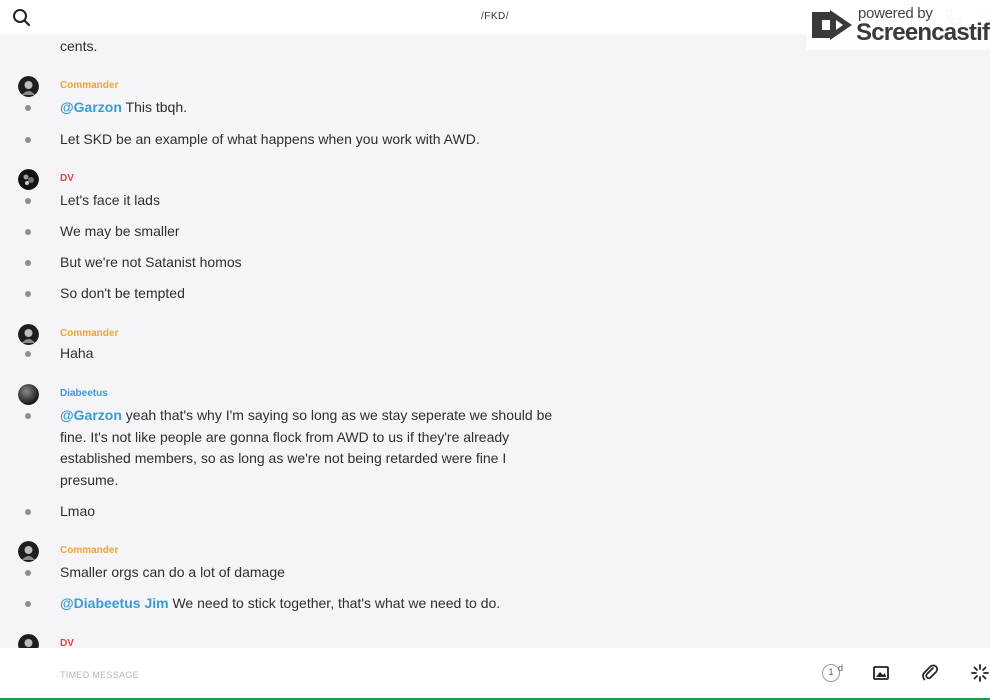 This screenshot has width=990, height=700. Describe the element at coordinates (114, 603) in the screenshot. I see `mention-link: @Diabeetus Jim` at that location.